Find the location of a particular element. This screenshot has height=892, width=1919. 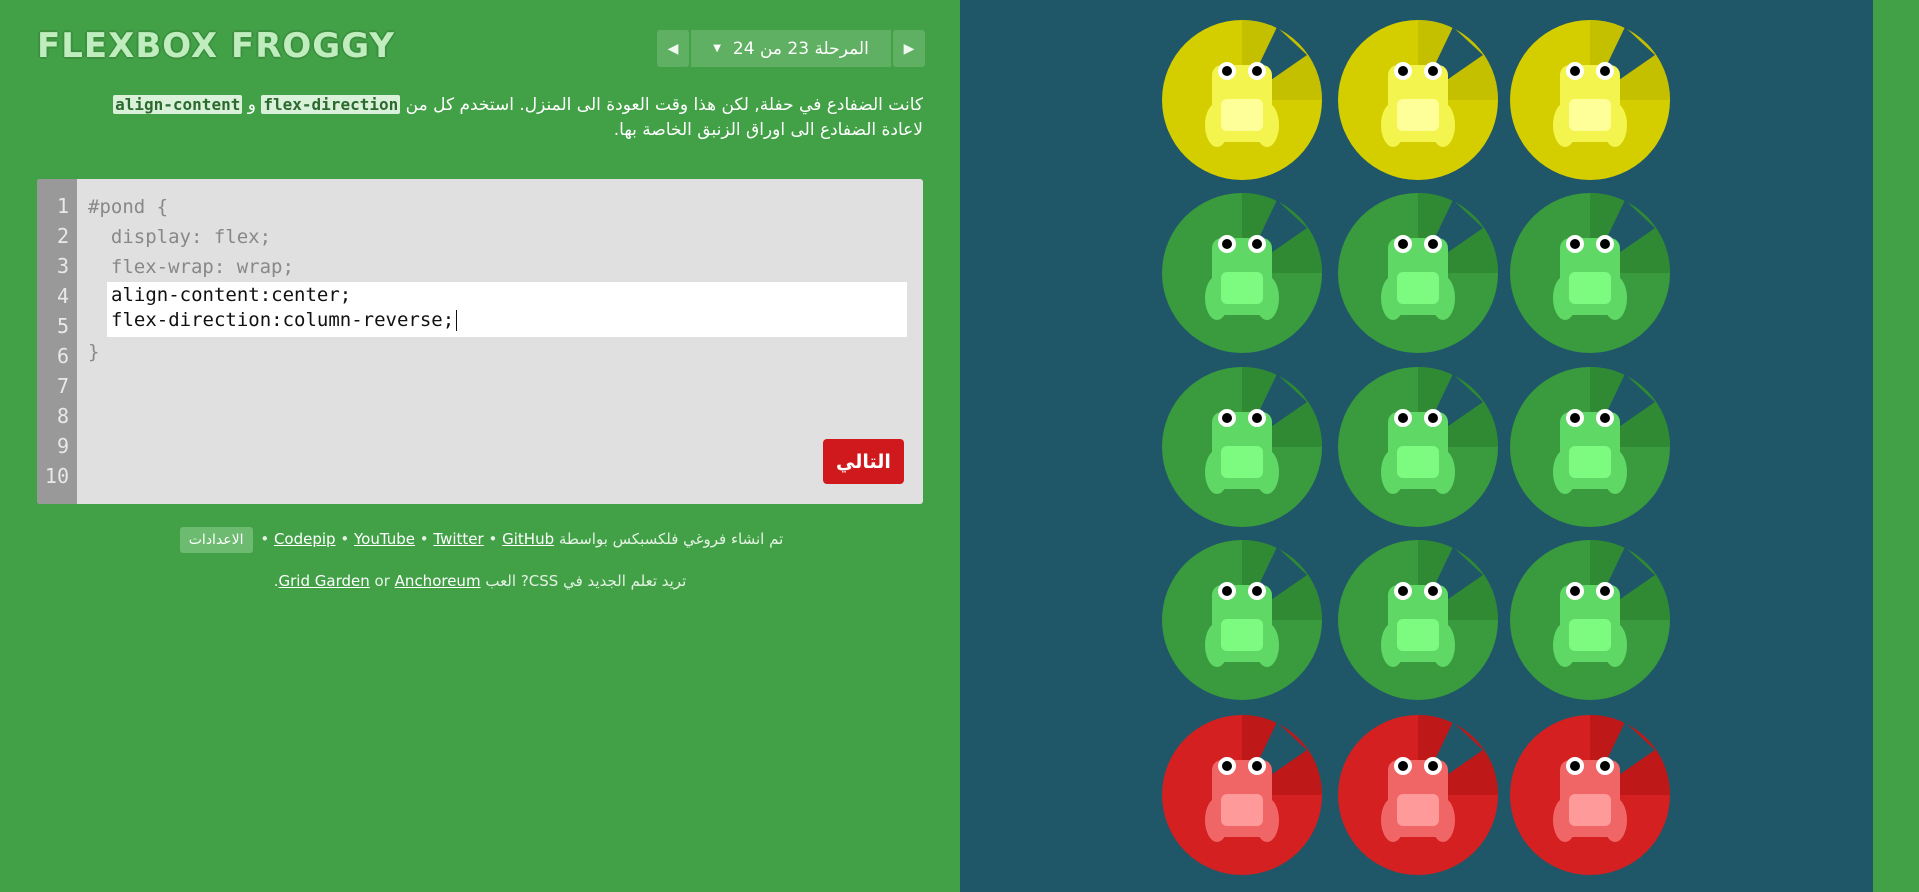

next-button: التالي is located at coordinates (863, 461).